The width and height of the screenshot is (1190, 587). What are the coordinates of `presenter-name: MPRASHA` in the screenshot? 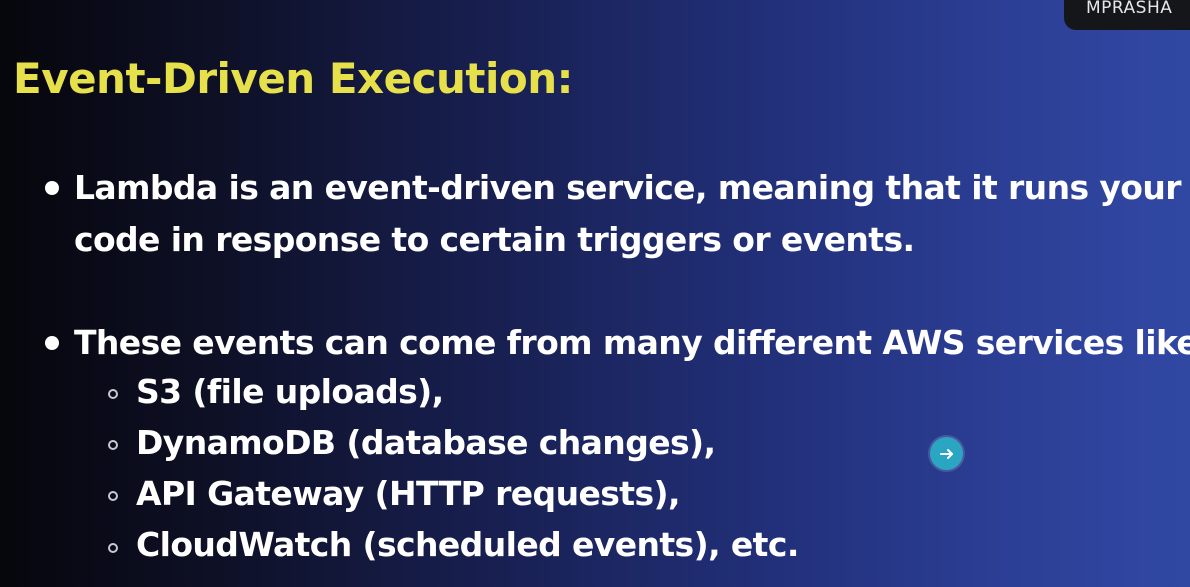 It's located at (1129, 9).